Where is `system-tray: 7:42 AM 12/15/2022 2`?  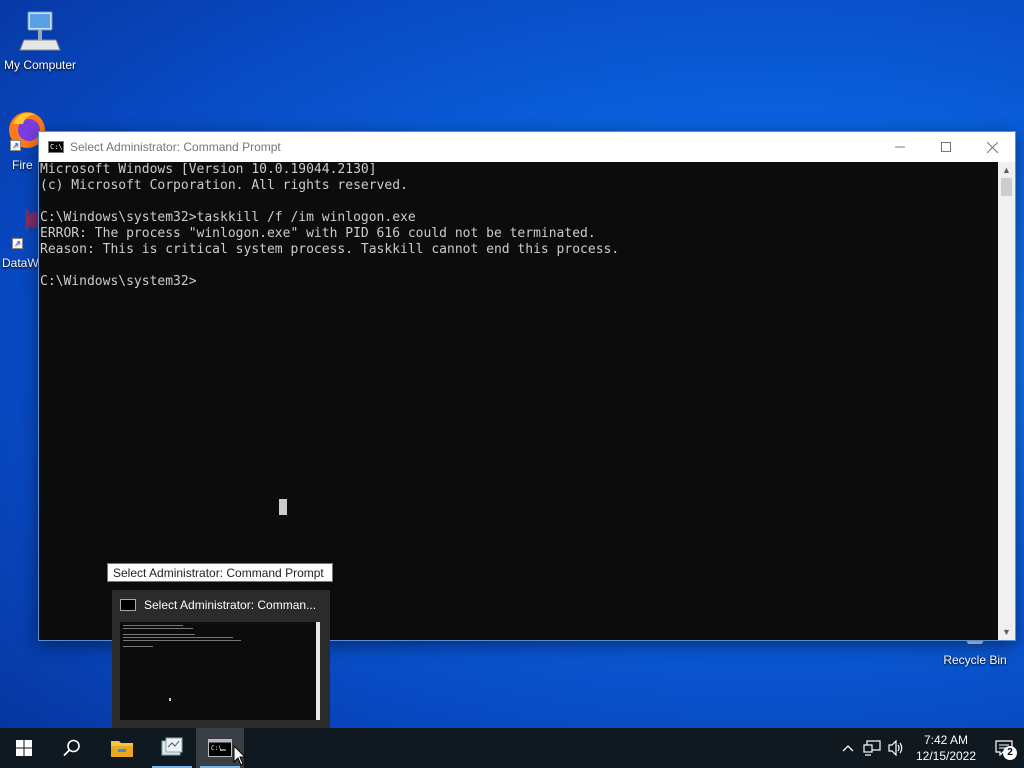 system-tray: 7:42 AM 12/15/2022 2 is located at coordinates (930, 748).